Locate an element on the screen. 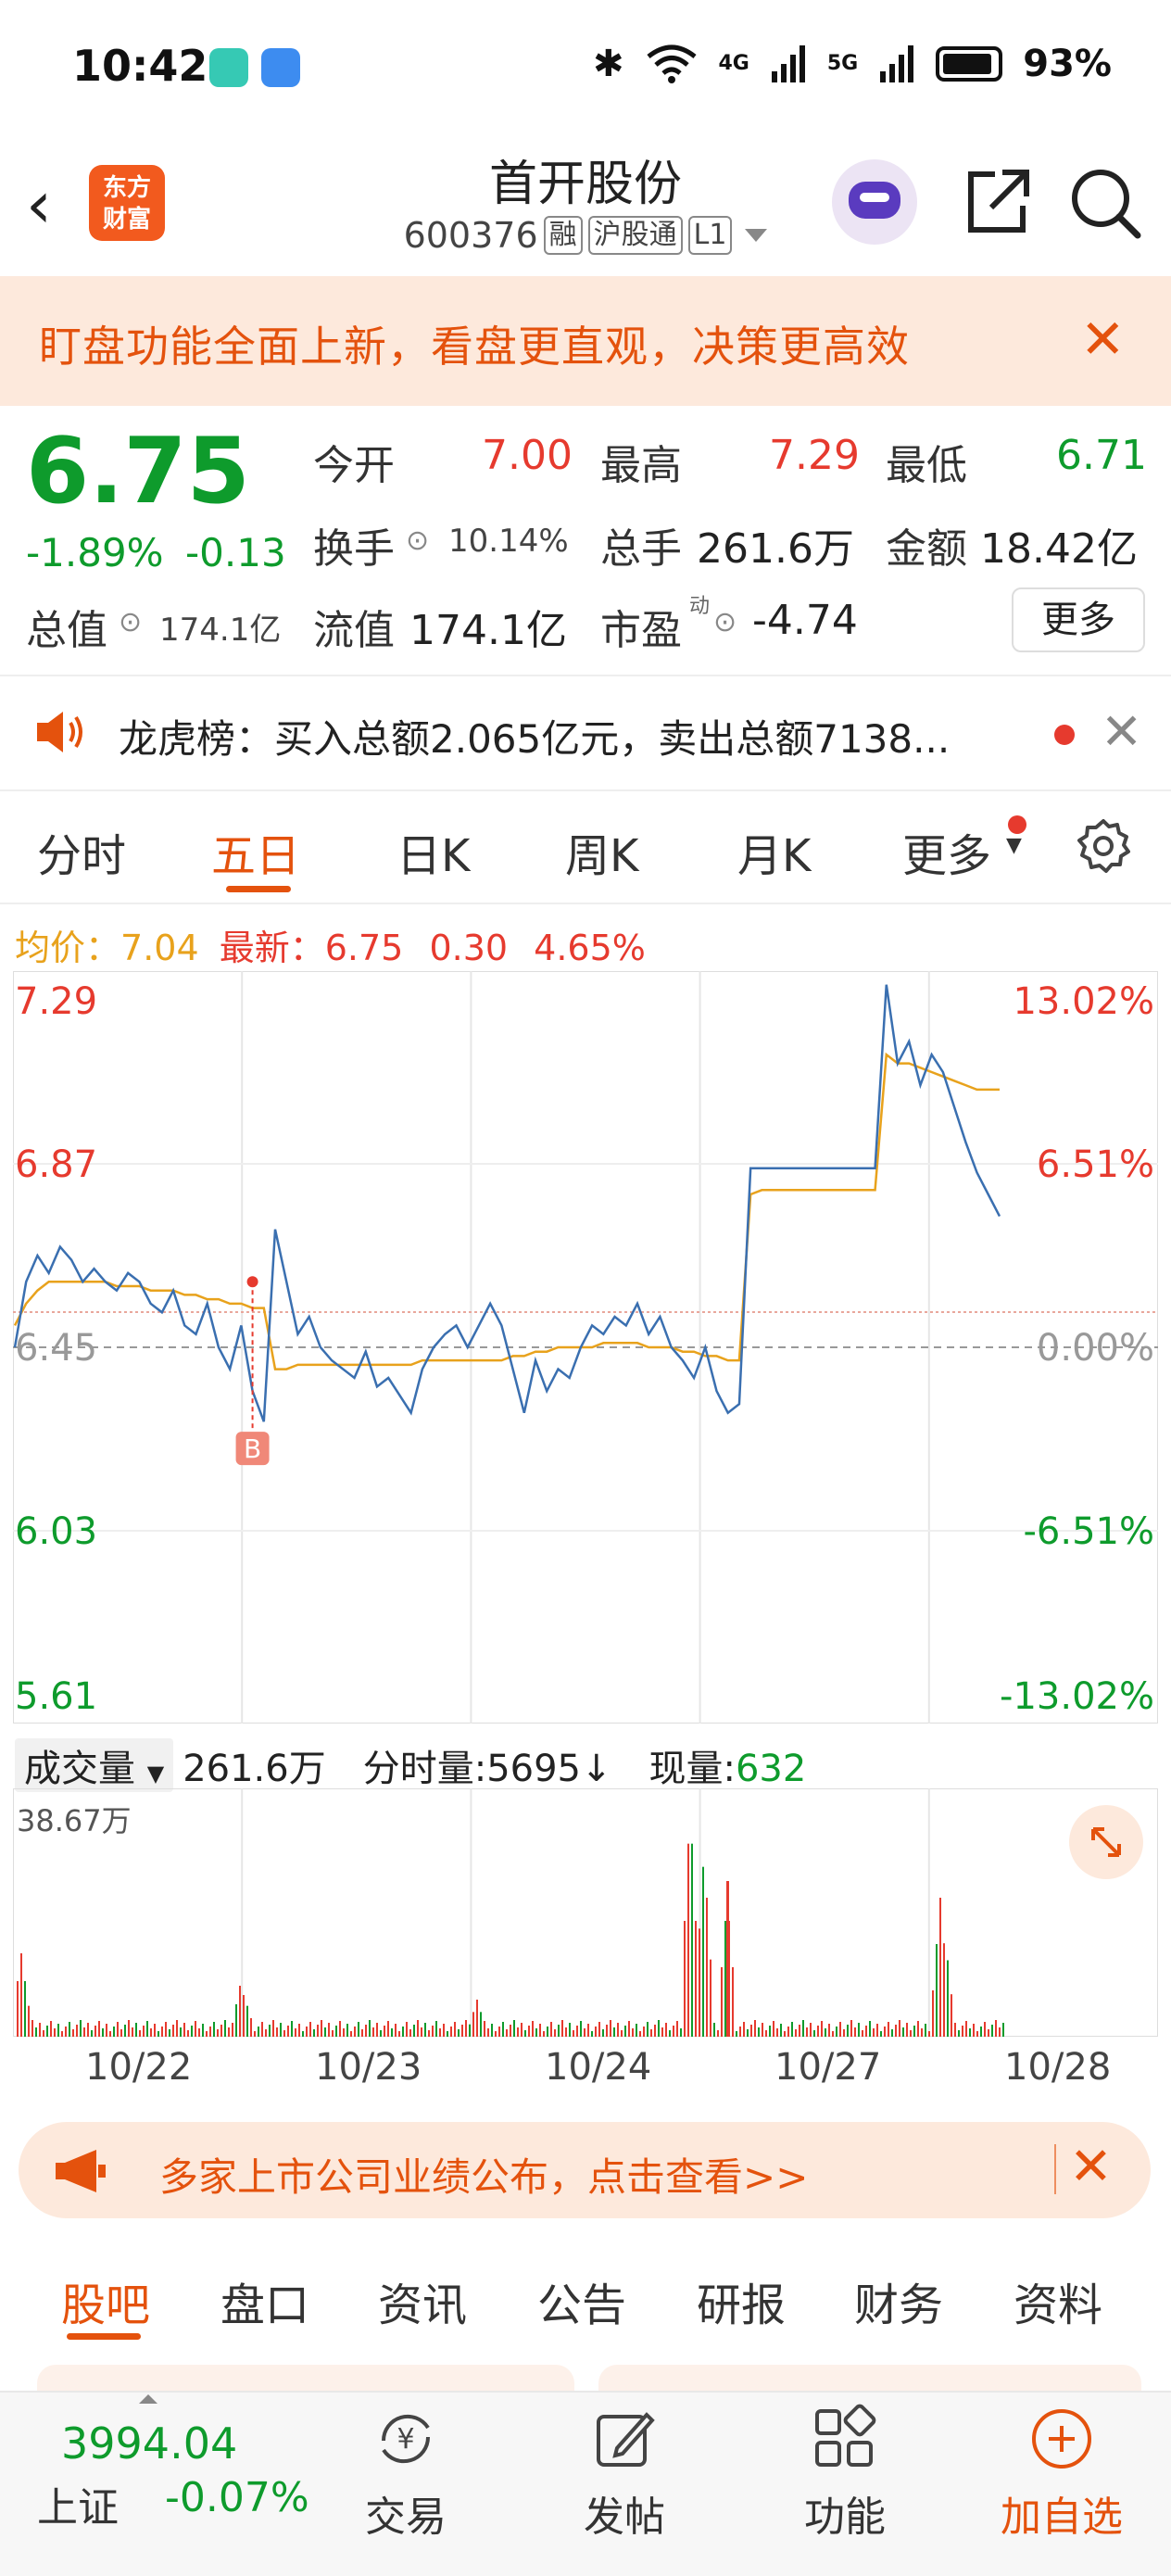 The image size is (1171, 2576). tab-research: 研报 is located at coordinates (742, 2300).